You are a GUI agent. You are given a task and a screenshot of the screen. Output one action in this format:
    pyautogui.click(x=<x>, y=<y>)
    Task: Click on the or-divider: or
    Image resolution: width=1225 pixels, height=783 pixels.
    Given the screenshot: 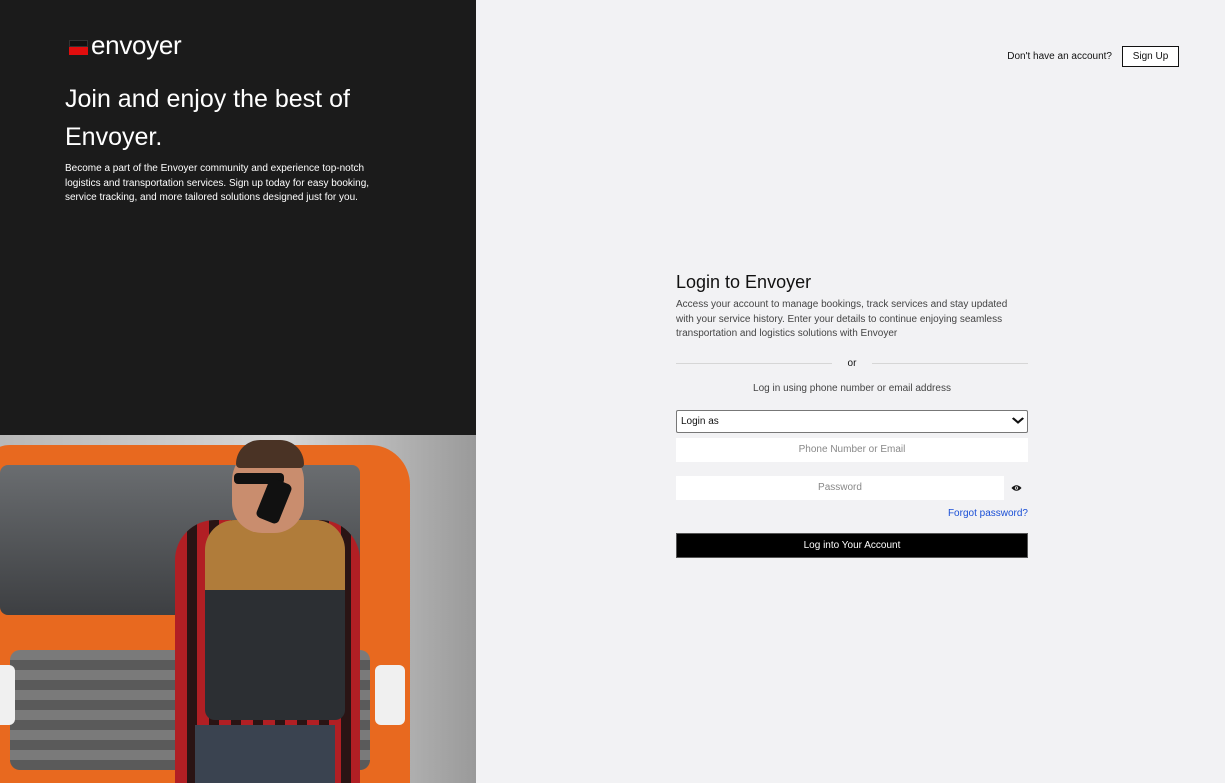 What is the action you would take?
    pyautogui.click(x=852, y=363)
    